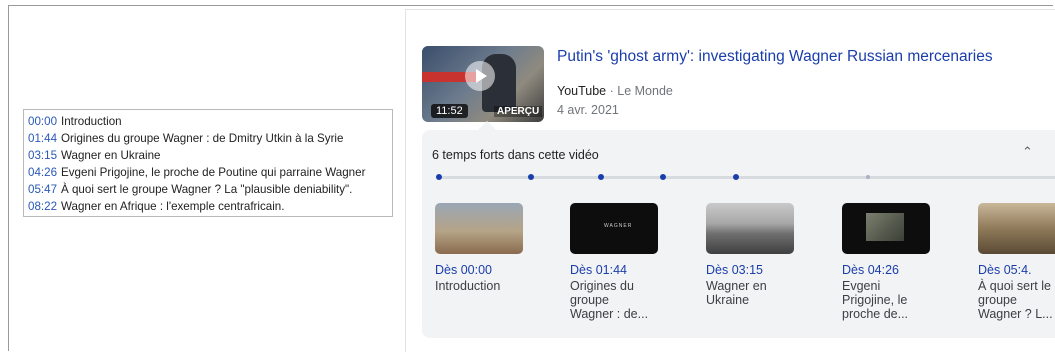 This screenshot has width=1055, height=353. Describe the element at coordinates (588, 110) in the screenshot. I see `video-date: 4 avr. 2021` at that location.